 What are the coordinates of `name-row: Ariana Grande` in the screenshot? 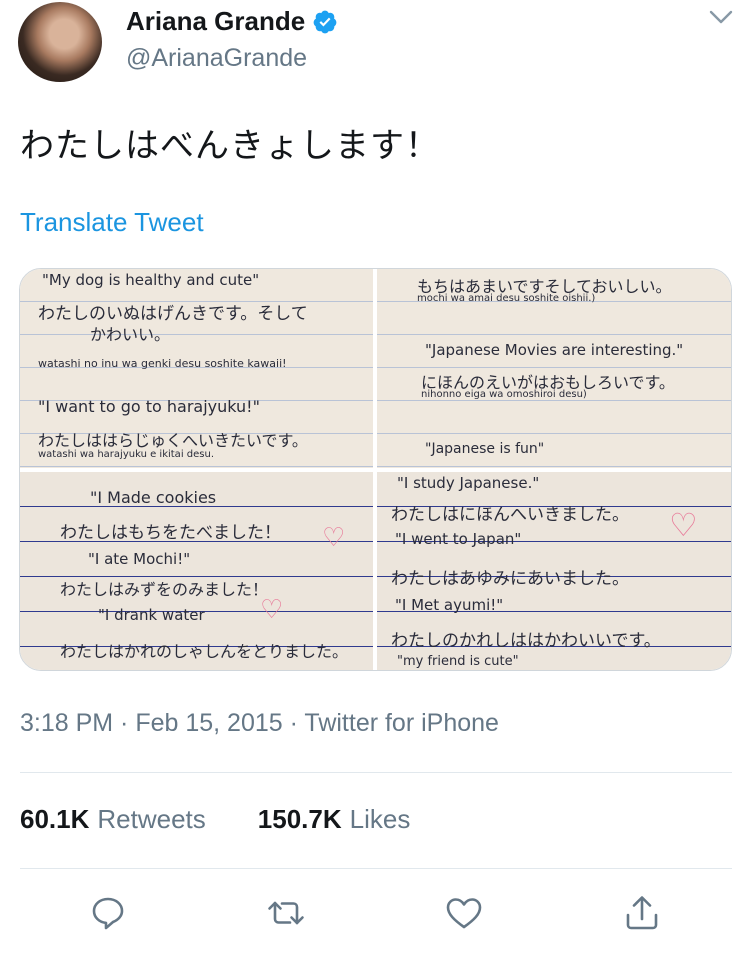 It's located at (232, 21).